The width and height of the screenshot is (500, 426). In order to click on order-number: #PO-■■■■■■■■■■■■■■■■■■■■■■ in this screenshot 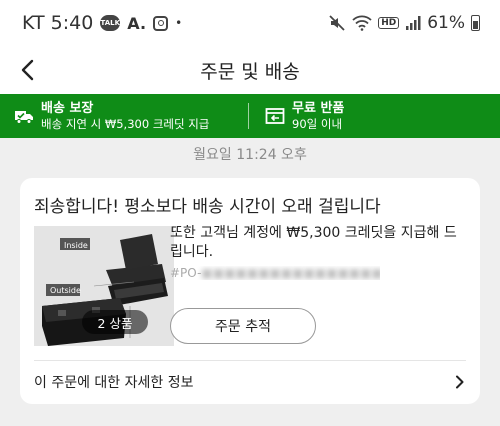, I will do `click(275, 273)`.